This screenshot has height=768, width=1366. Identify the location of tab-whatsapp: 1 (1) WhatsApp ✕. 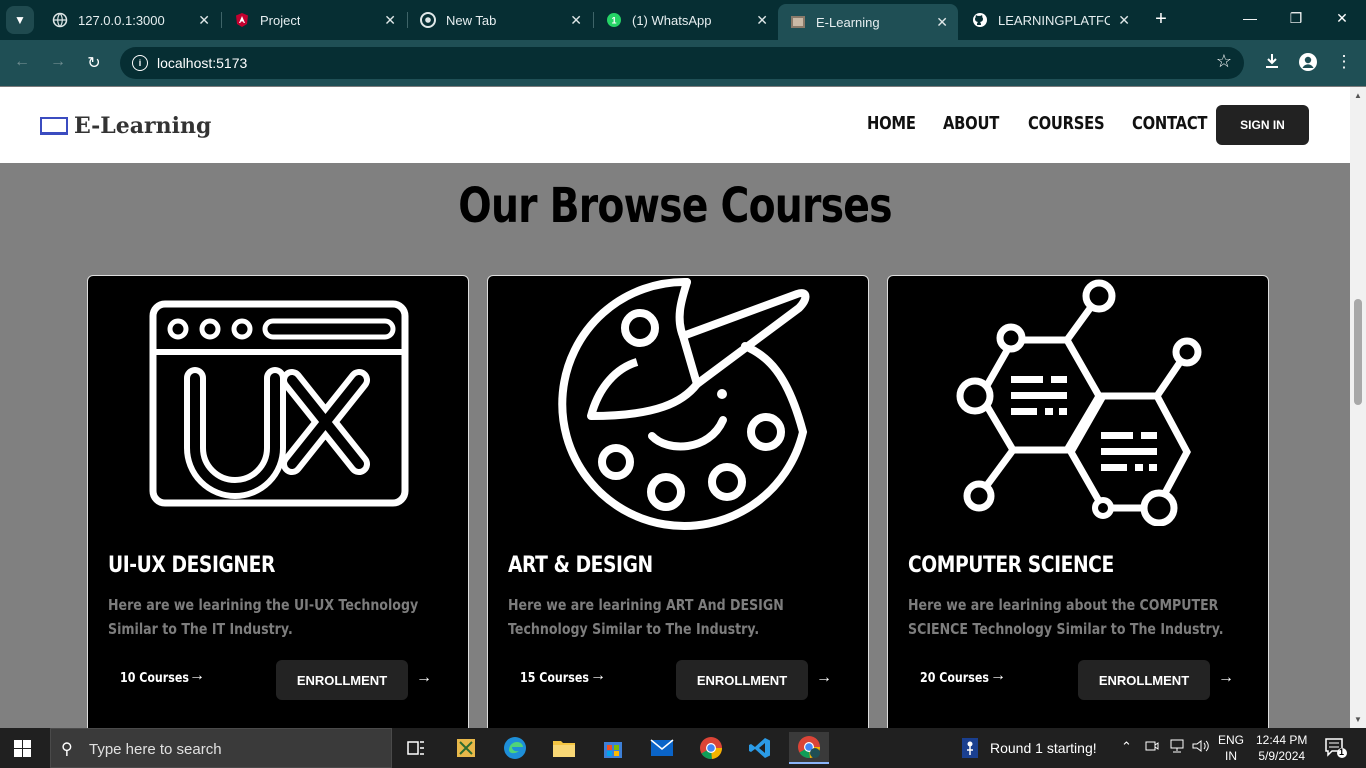
(686, 20).